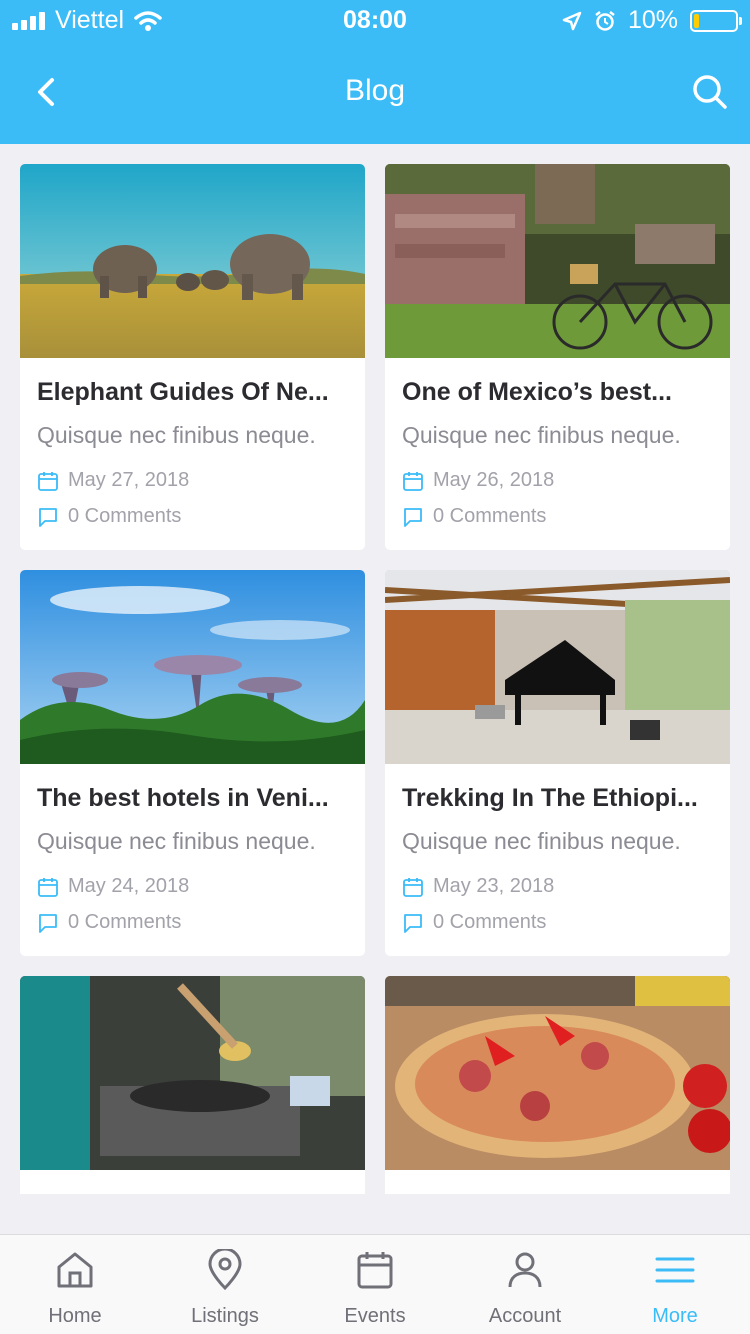  I want to click on tab-home: Home, so click(75, 1284).